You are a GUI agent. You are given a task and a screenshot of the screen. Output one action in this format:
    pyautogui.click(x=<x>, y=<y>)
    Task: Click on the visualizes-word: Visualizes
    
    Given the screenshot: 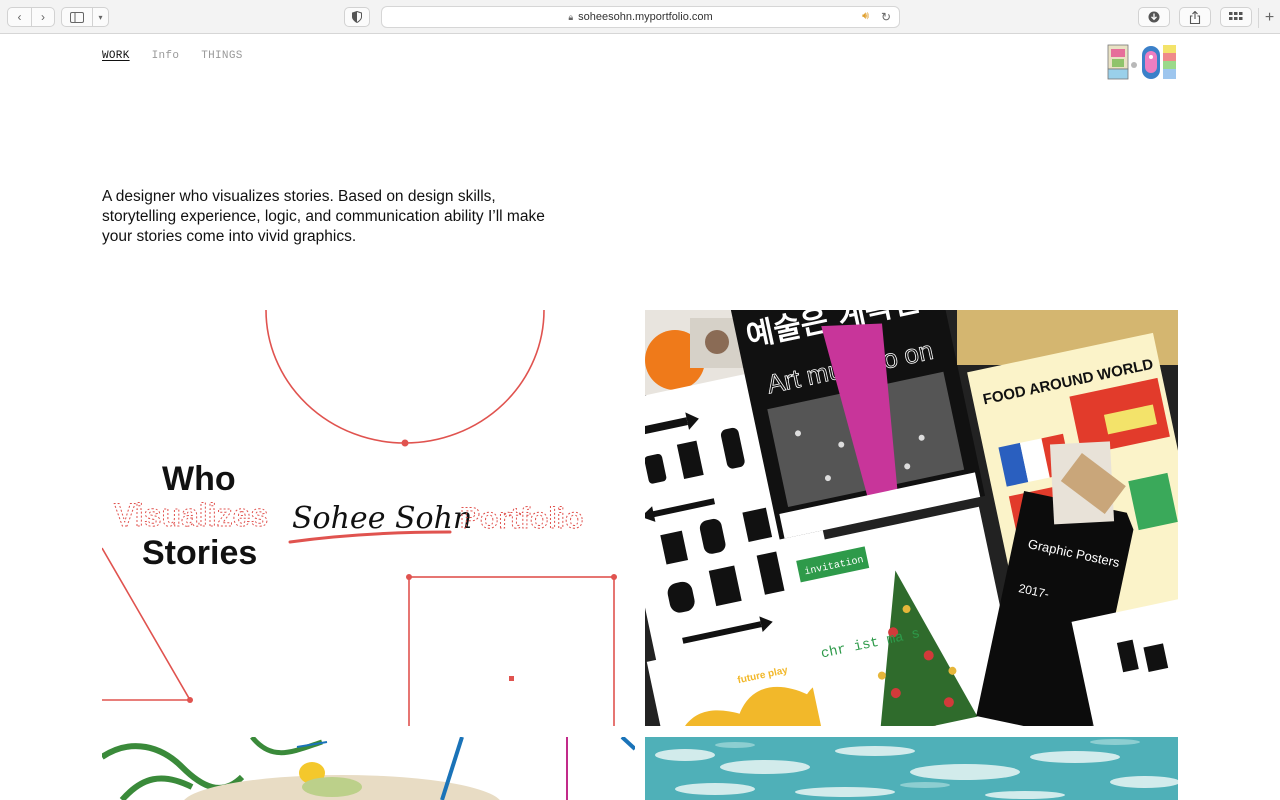 What is the action you would take?
    pyautogui.click(x=191, y=515)
    